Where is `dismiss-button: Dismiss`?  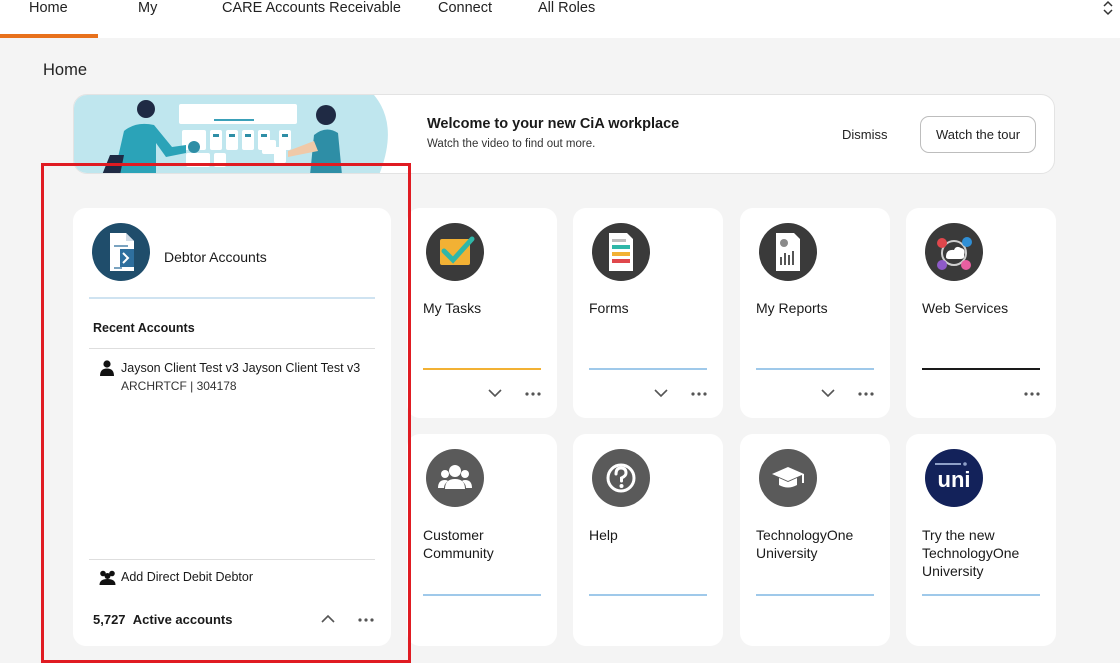
dismiss-button: Dismiss is located at coordinates (865, 134).